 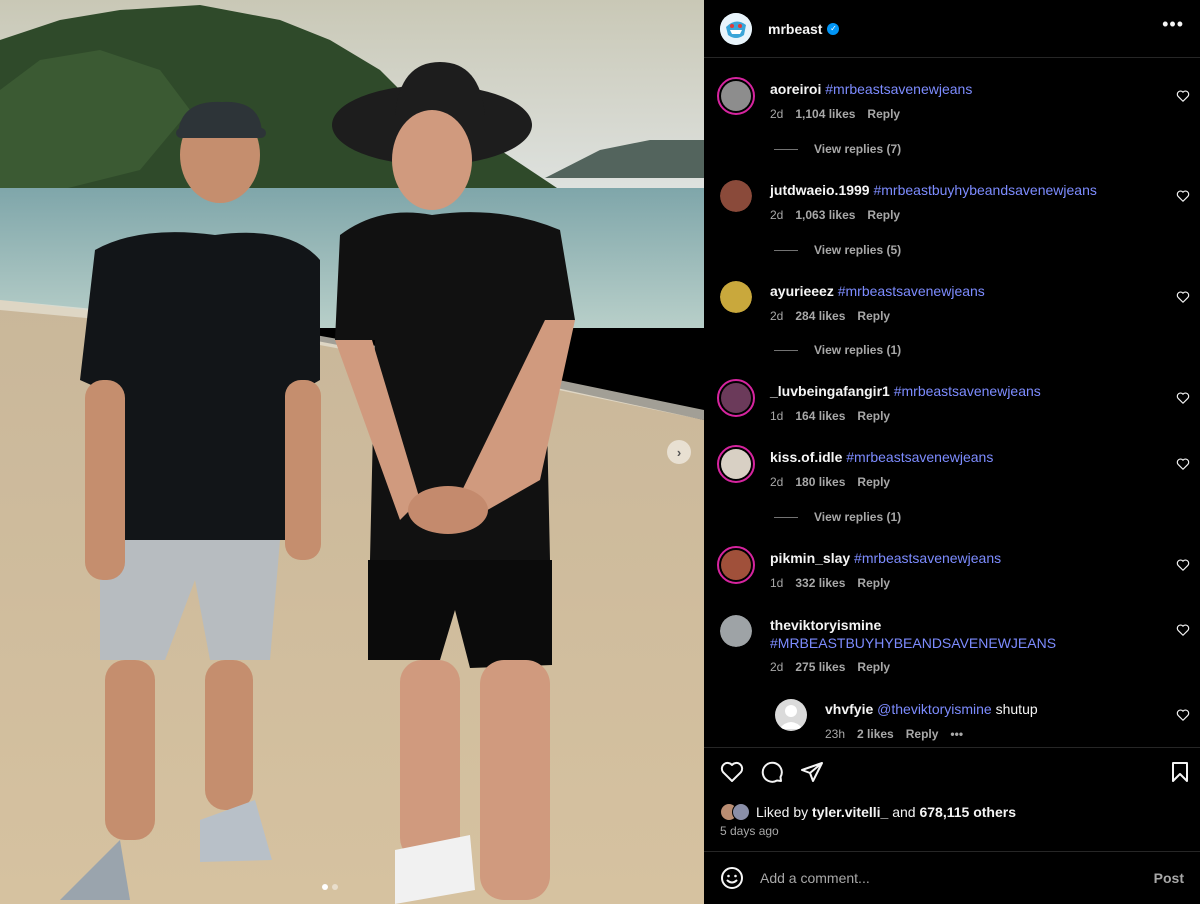 What do you see at coordinates (749, 831) in the screenshot?
I see `post-timestamp: 5 days ago` at bounding box center [749, 831].